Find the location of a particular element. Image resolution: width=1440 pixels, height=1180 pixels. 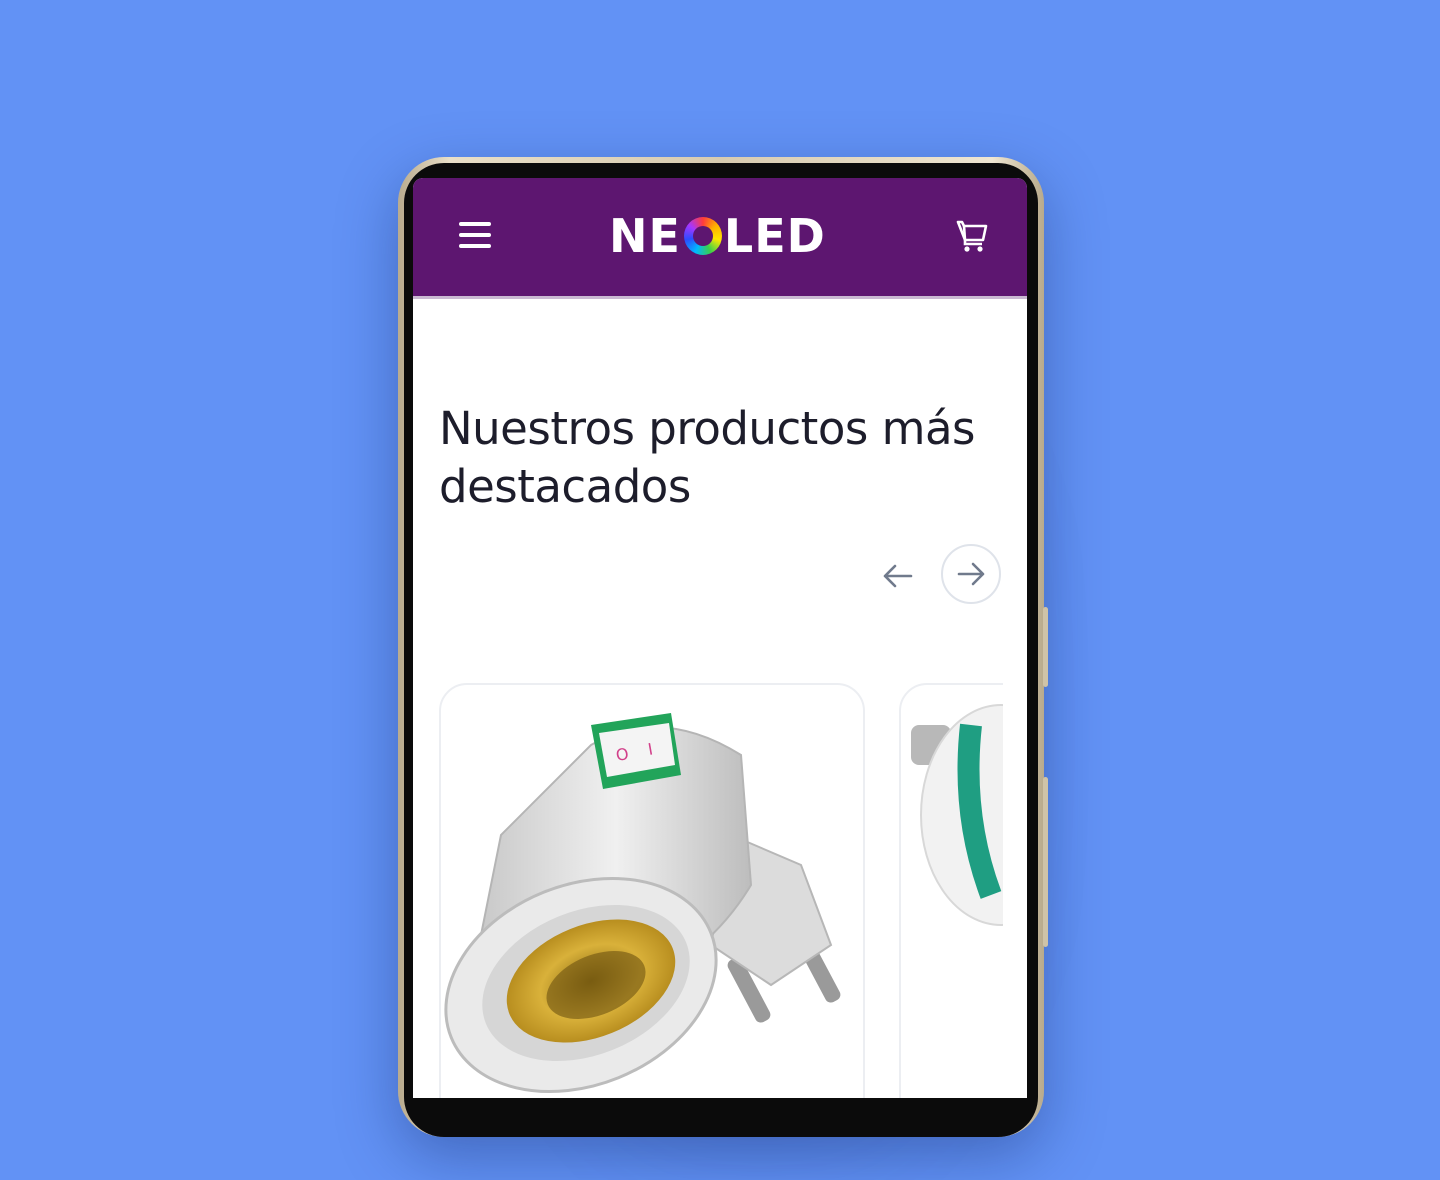

site-header: NE LED is located at coordinates (720, 238).